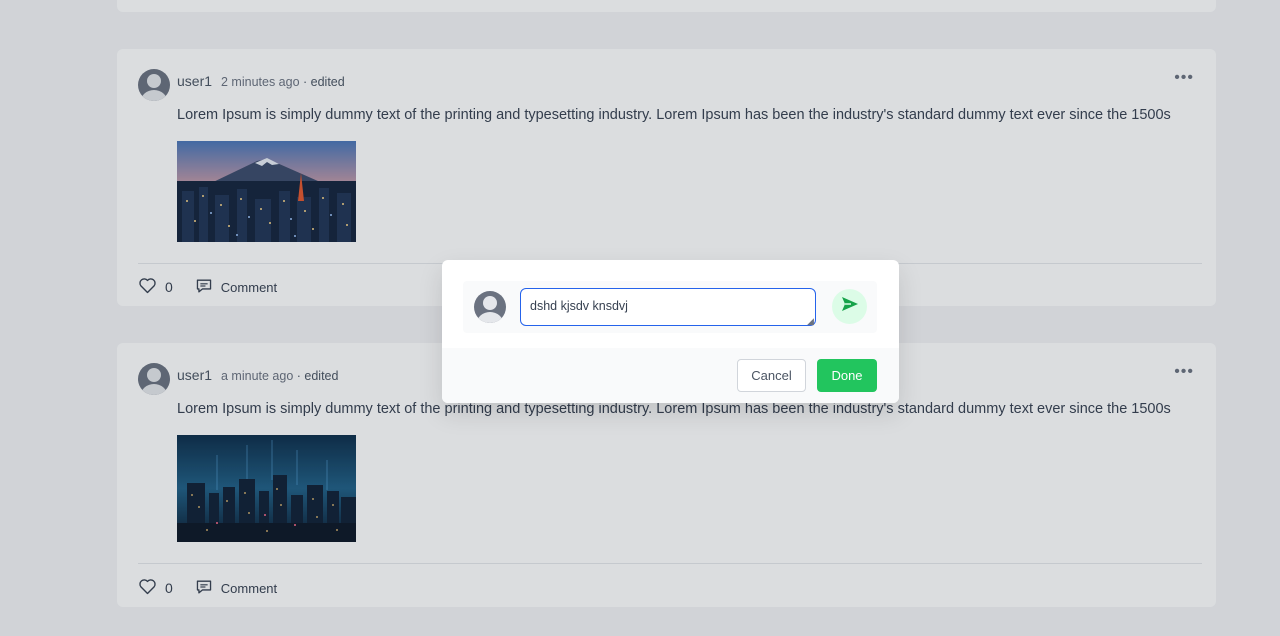 This screenshot has height=636, width=1280. What do you see at coordinates (847, 375) in the screenshot?
I see `done-button: Done` at bounding box center [847, 375].